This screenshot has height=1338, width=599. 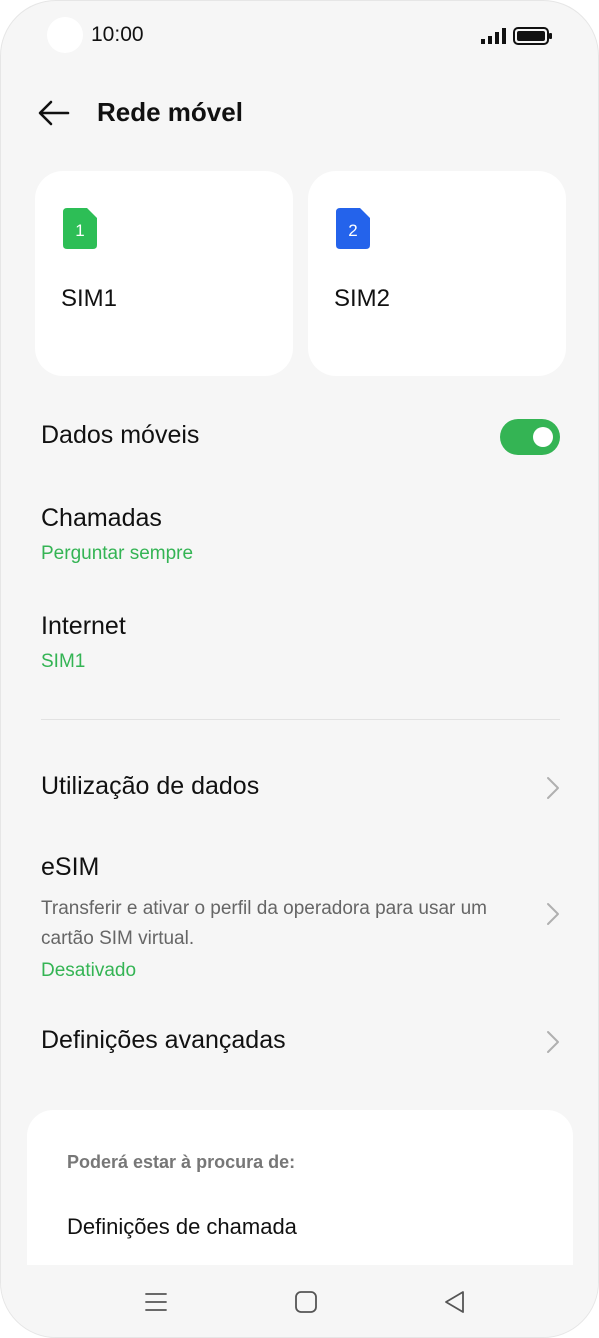 I want to click on status-time: 10:00, so click(x=117, y=34).